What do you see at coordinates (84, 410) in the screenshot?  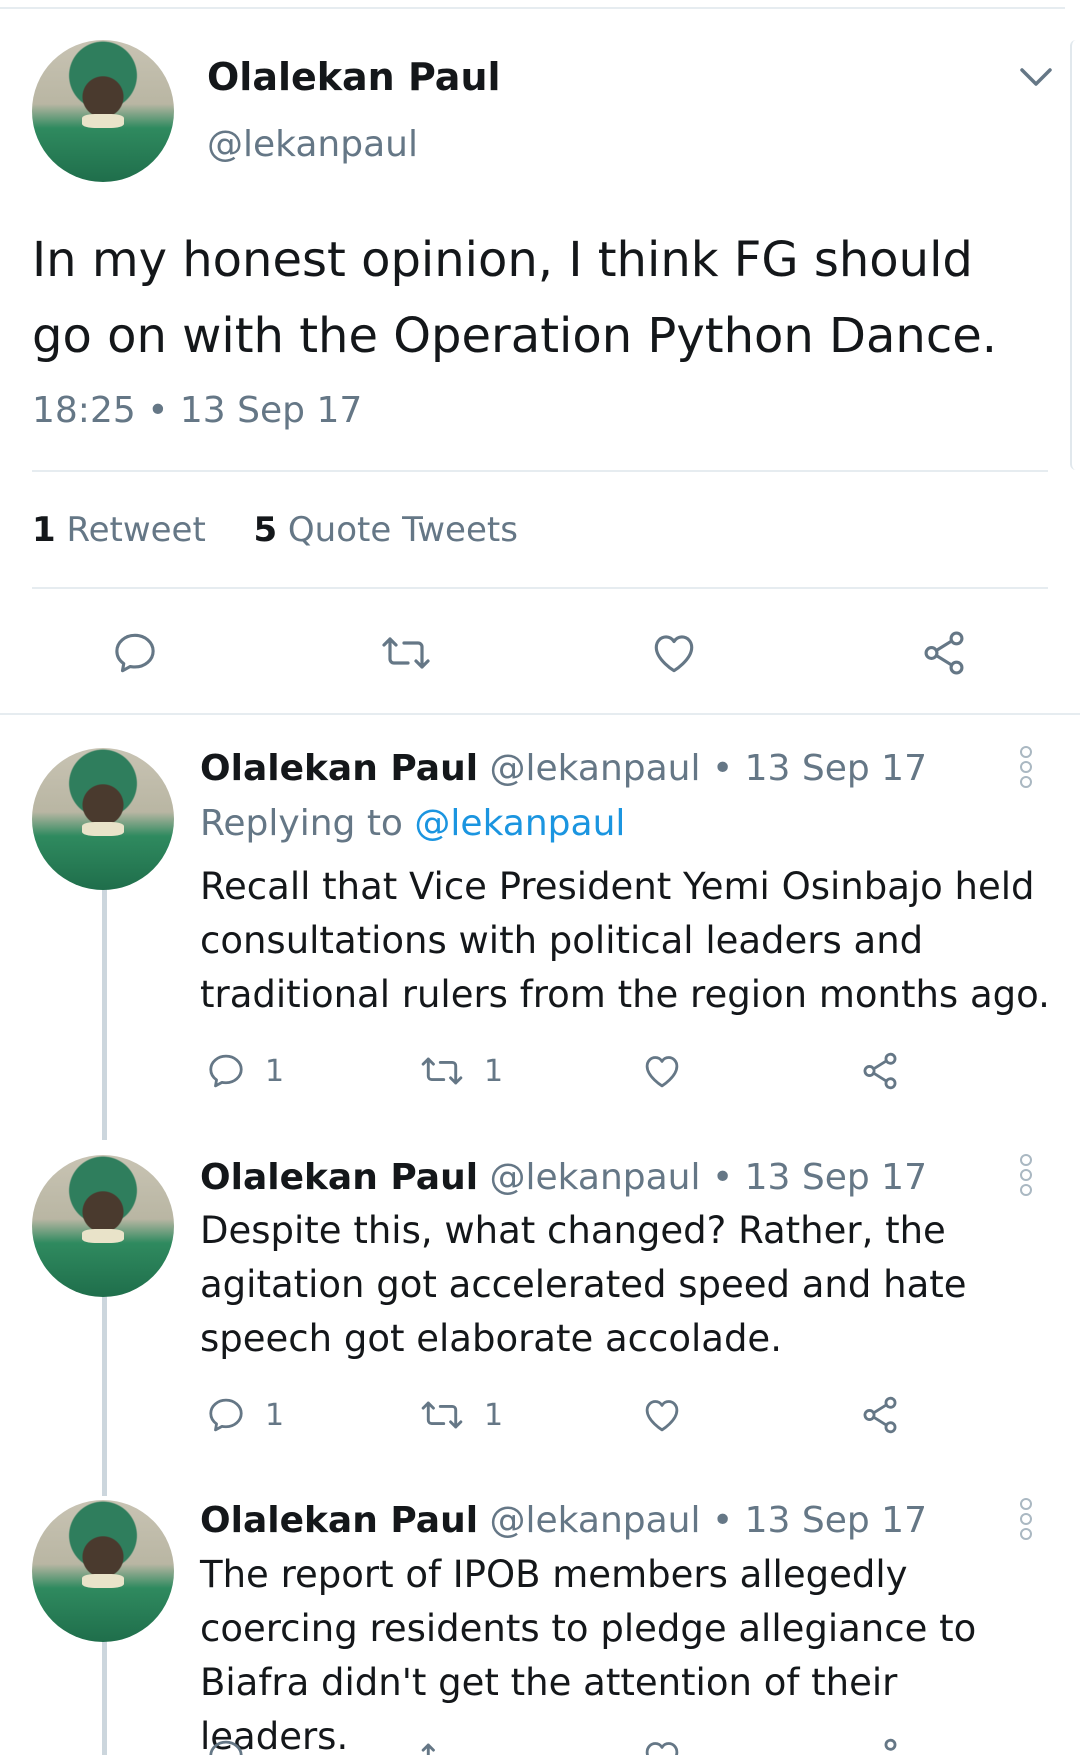 I see `tweet-time: 18:25` at bounding box center [84, 410].